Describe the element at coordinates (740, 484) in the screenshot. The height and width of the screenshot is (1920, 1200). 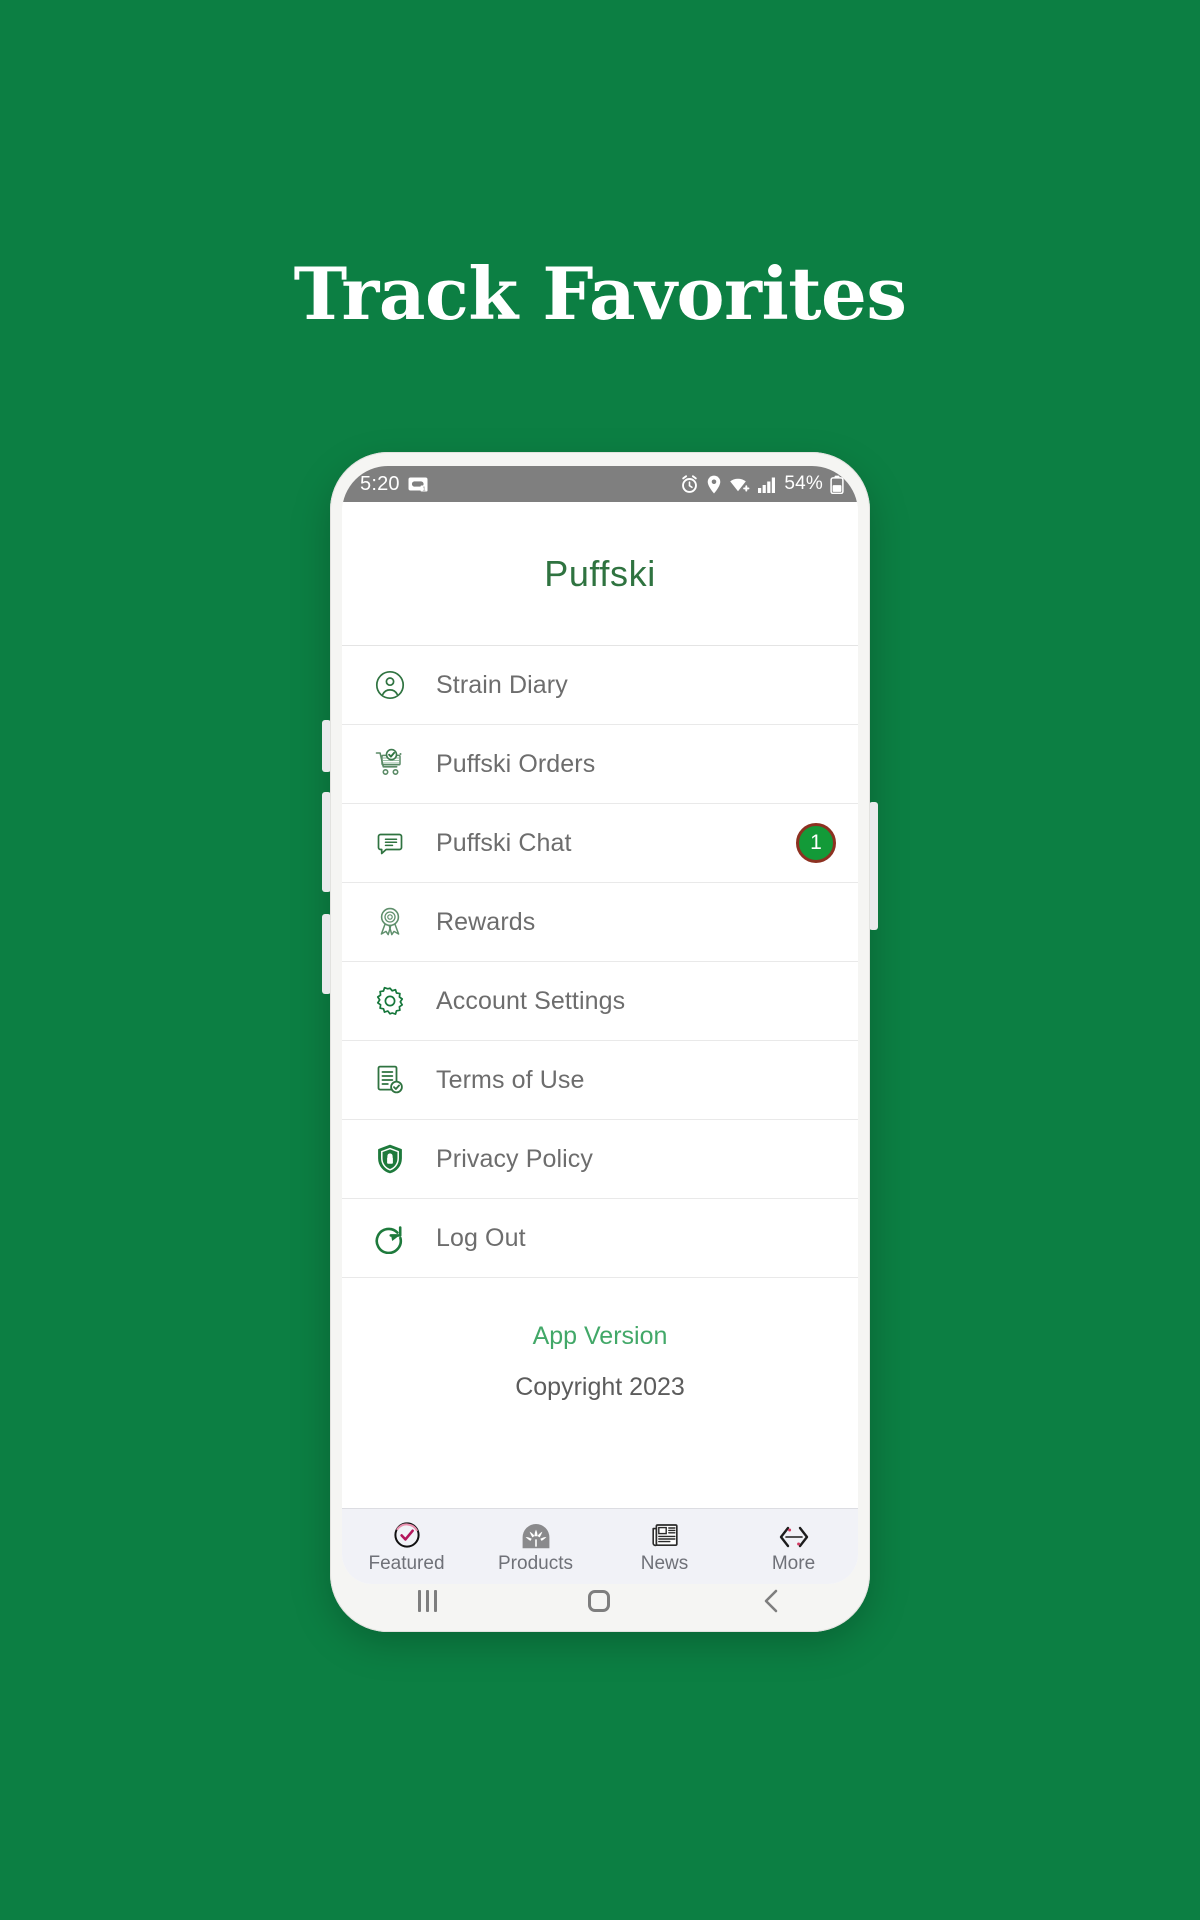
I see `wifi-icon` at that location.